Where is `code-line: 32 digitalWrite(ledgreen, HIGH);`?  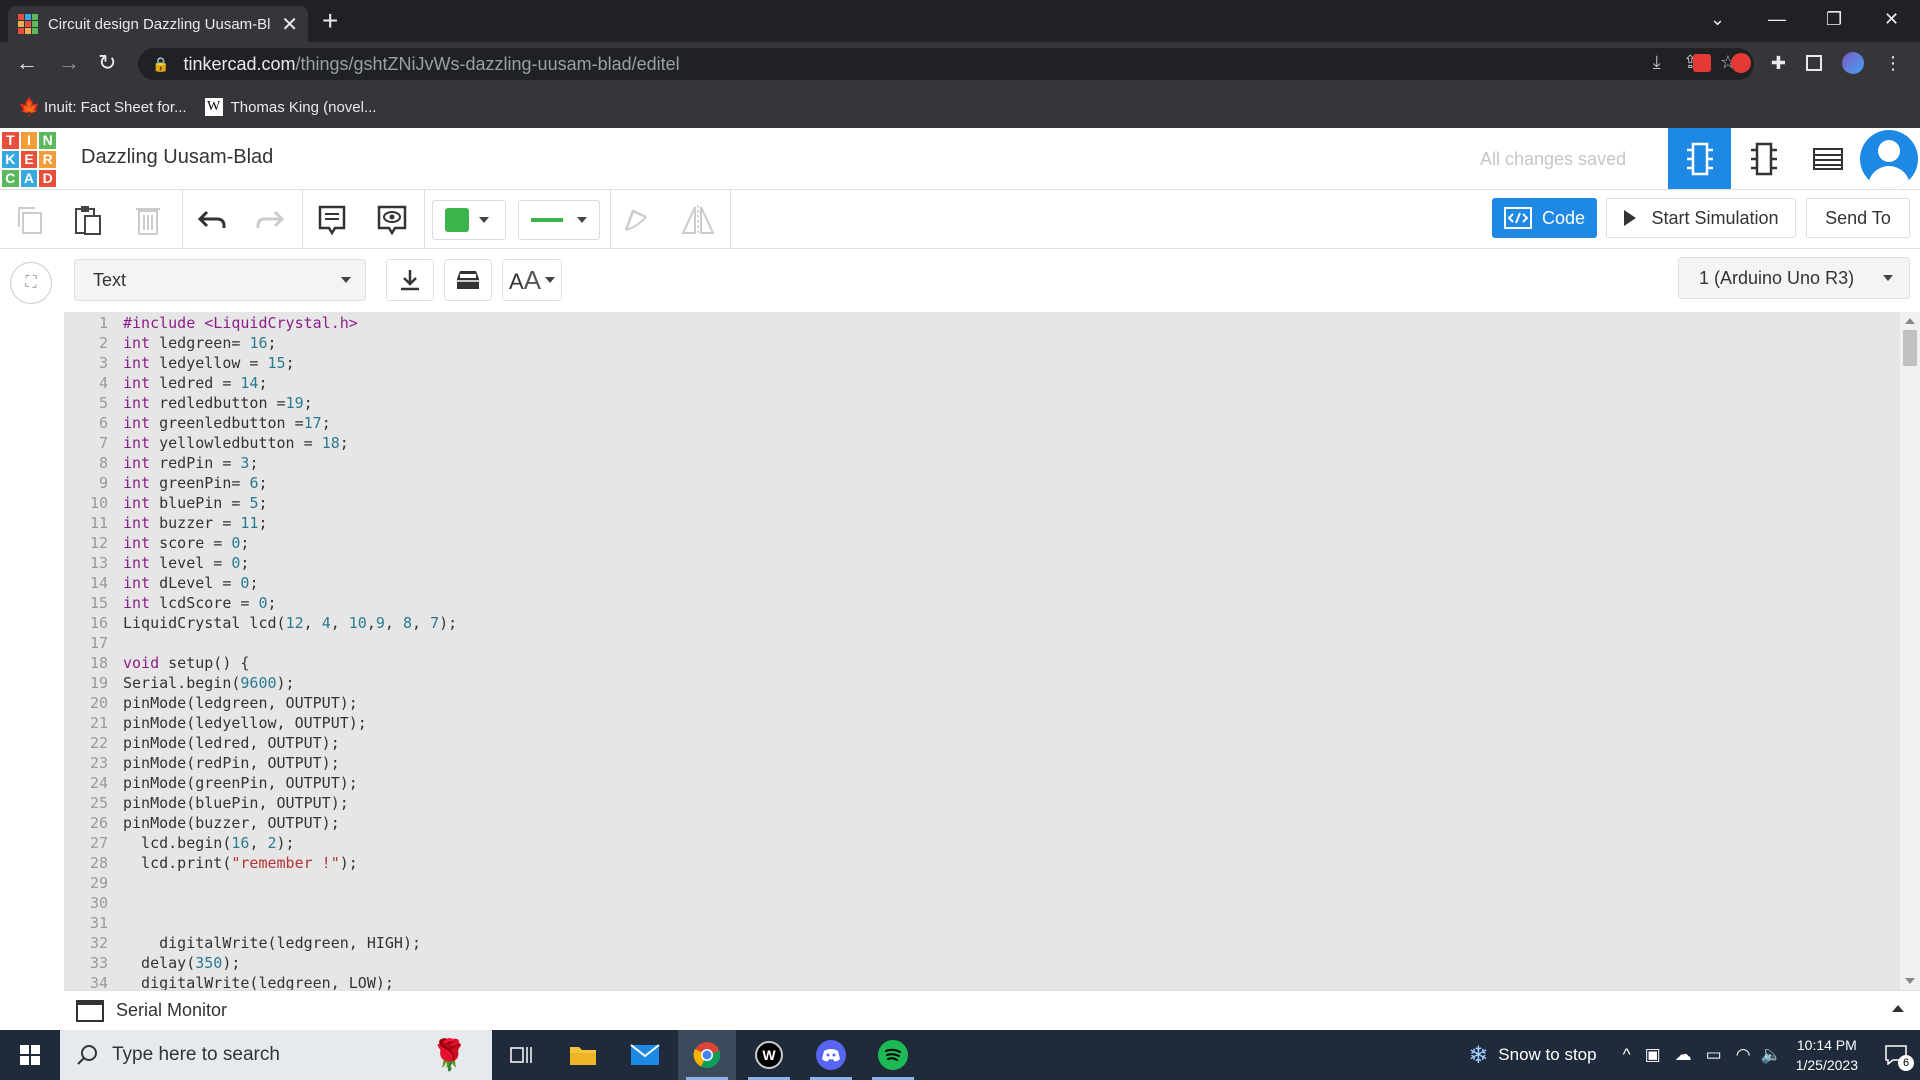
code-line: 32 digitalWrite(ledgreen, HIGH); is located at coordinates (242, 943).